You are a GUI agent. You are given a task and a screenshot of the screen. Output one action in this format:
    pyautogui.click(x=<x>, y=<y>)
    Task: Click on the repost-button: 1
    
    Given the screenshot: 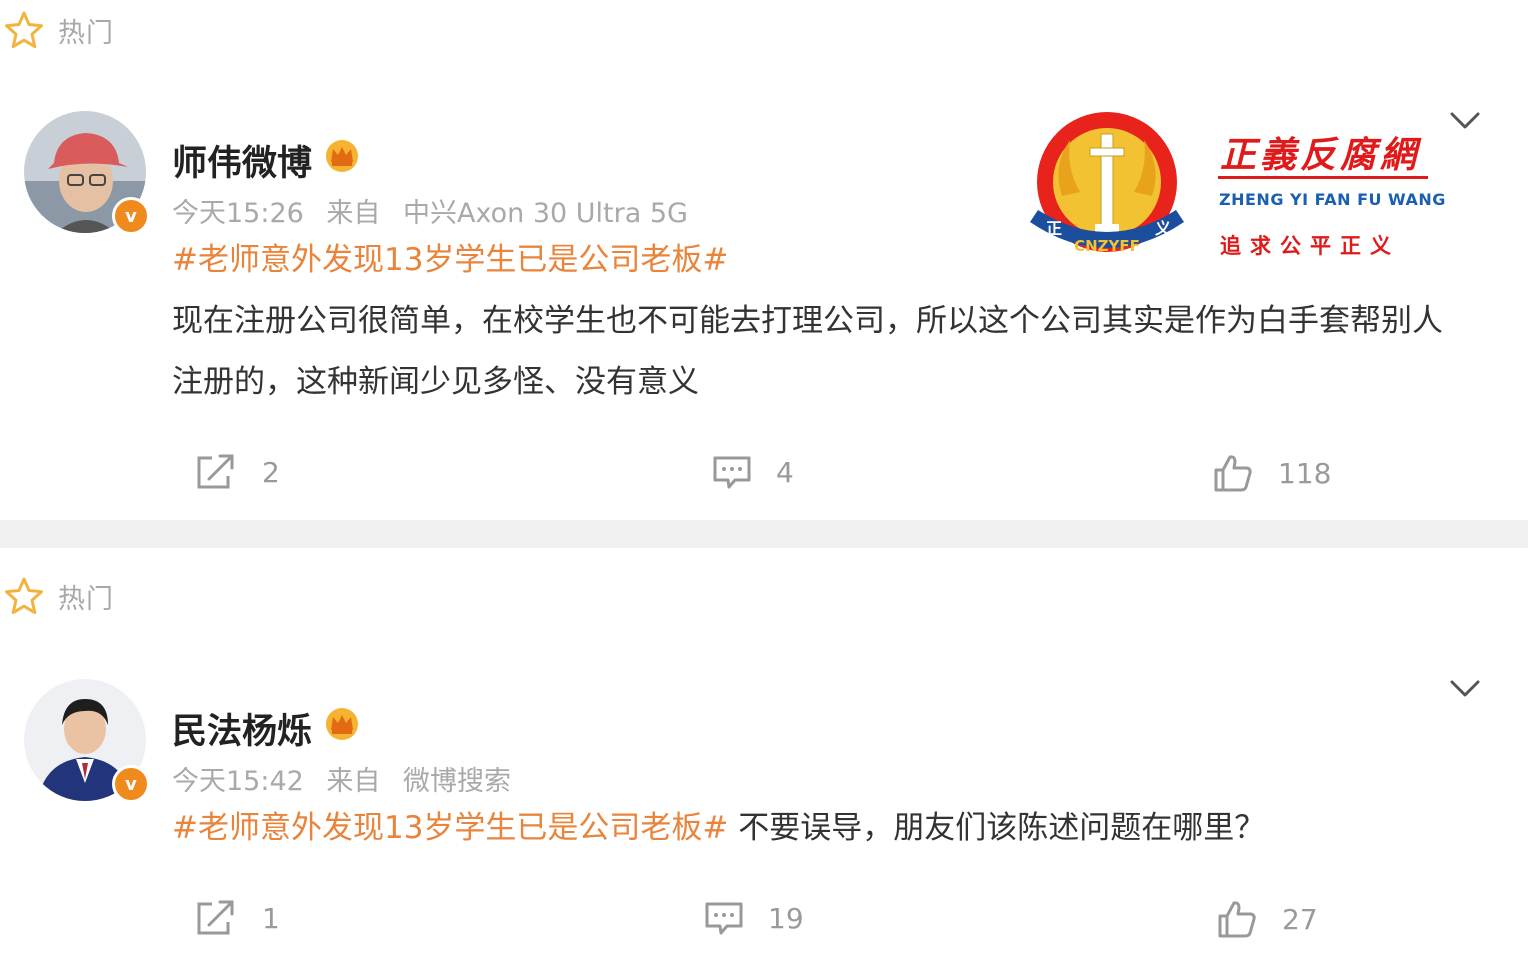 What is the action you would take?
    pyautogui.click(x=237, y=918)
    